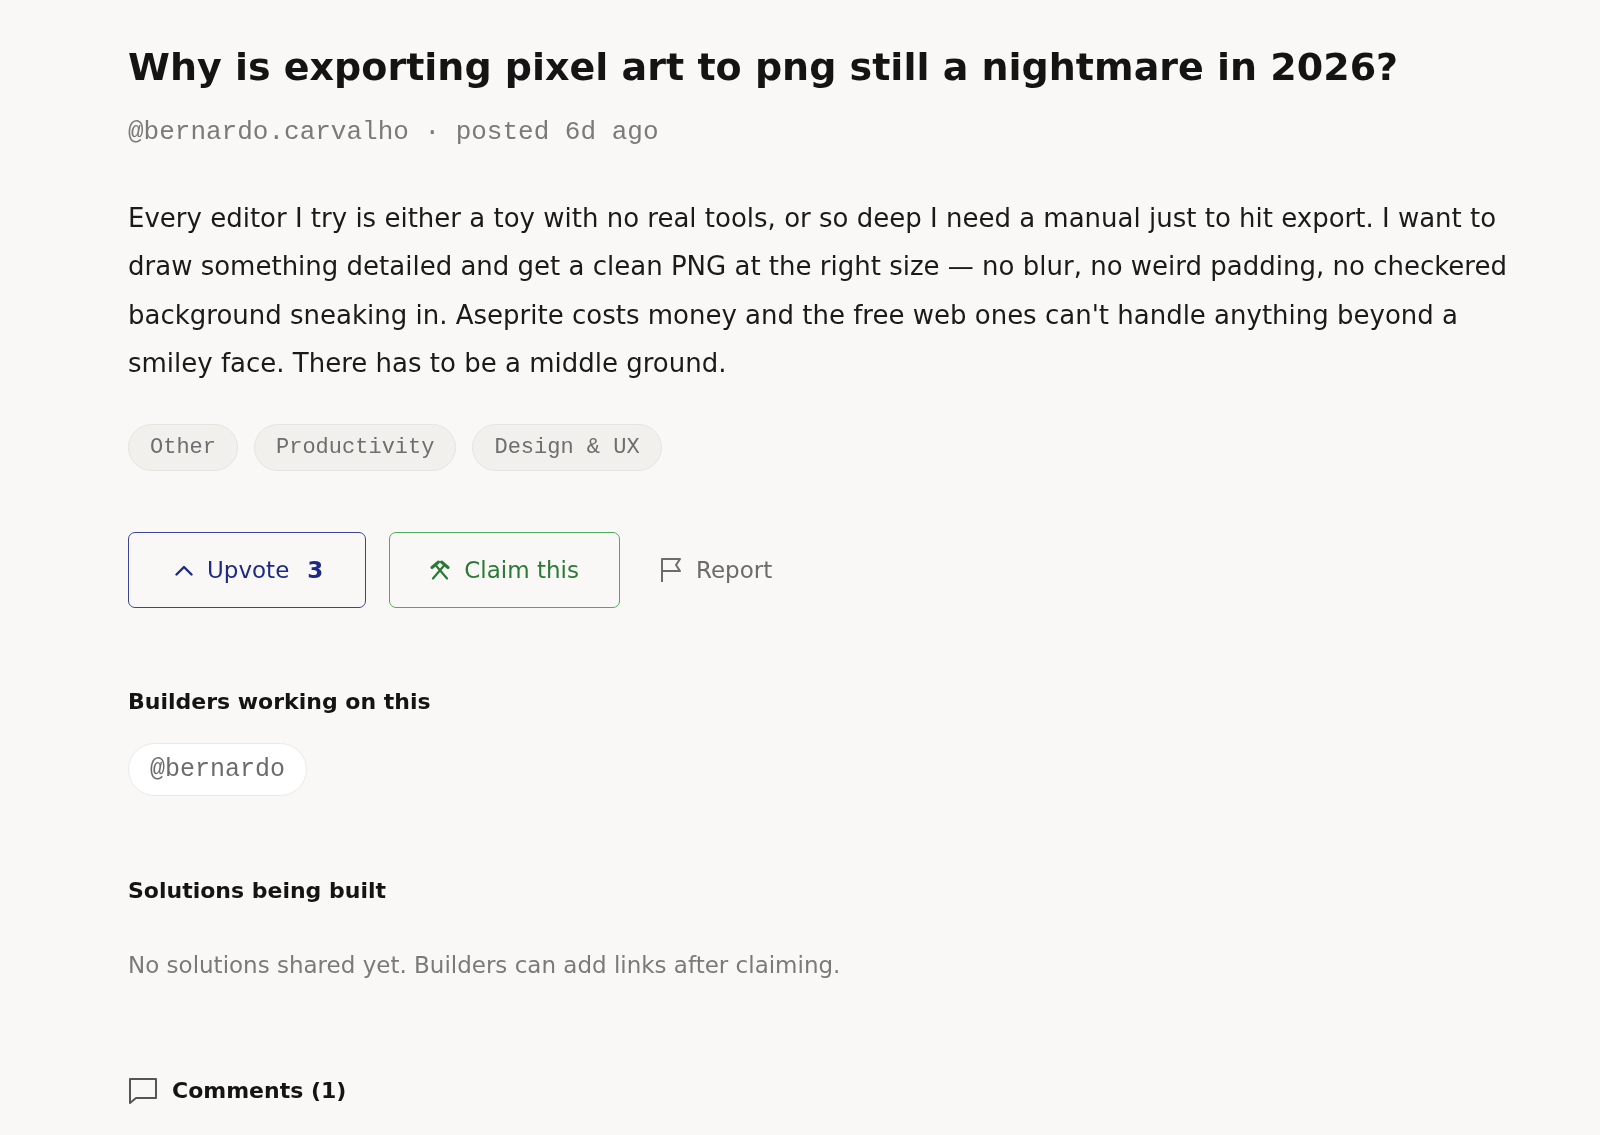  Describe the element at coordinates (184, 570) in the screenshot. I see `chevron-up-icon` at that location.